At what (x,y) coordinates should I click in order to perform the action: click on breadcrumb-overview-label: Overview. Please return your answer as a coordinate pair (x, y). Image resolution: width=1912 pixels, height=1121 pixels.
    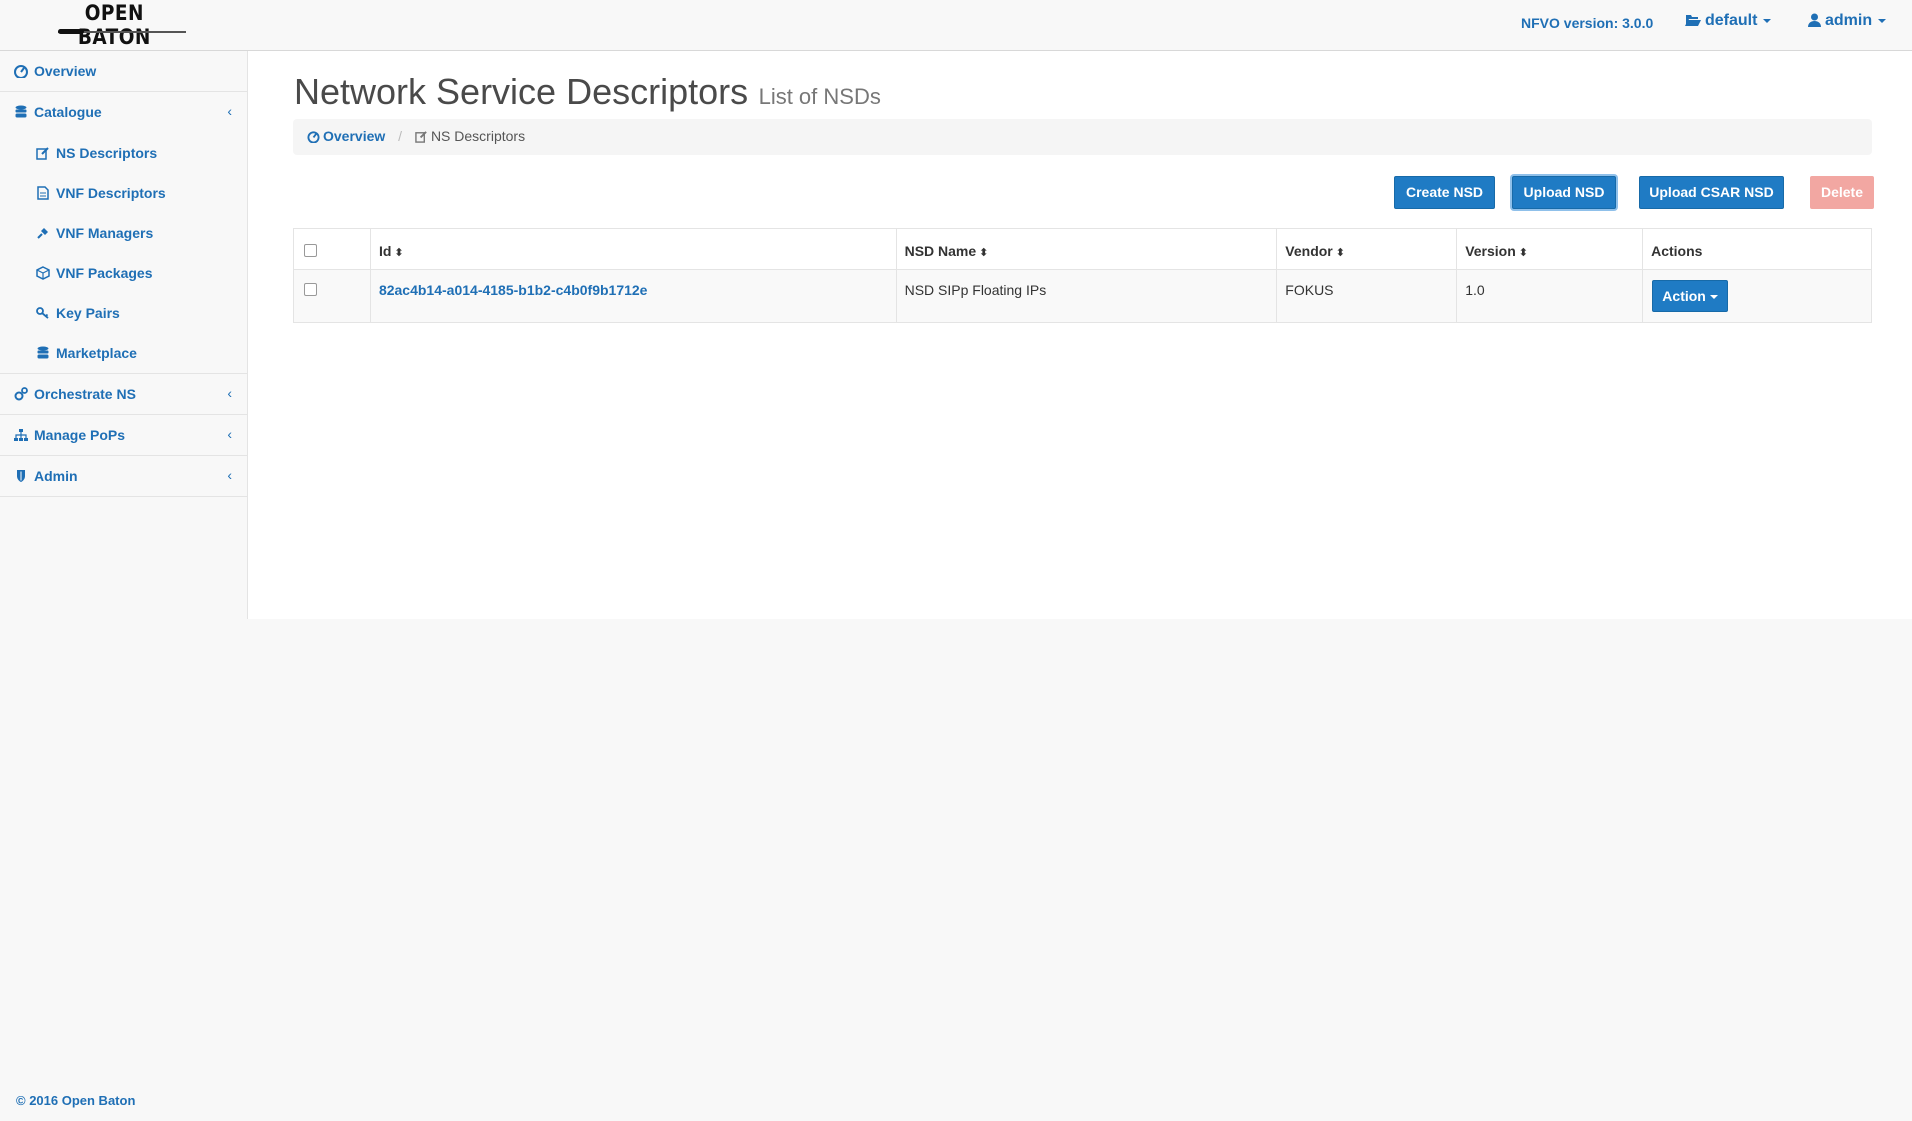
    Looking at the image, I should click on (354, 136).